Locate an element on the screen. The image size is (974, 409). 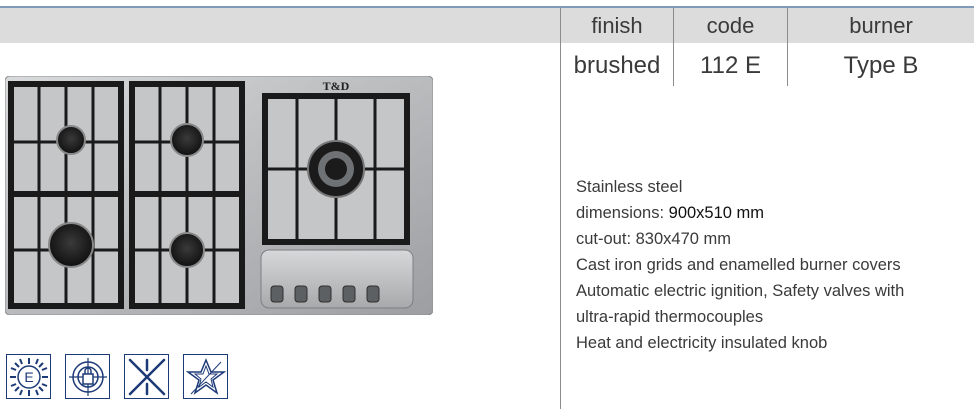
cell-finish: brushed is located at coordinates (617, 65).